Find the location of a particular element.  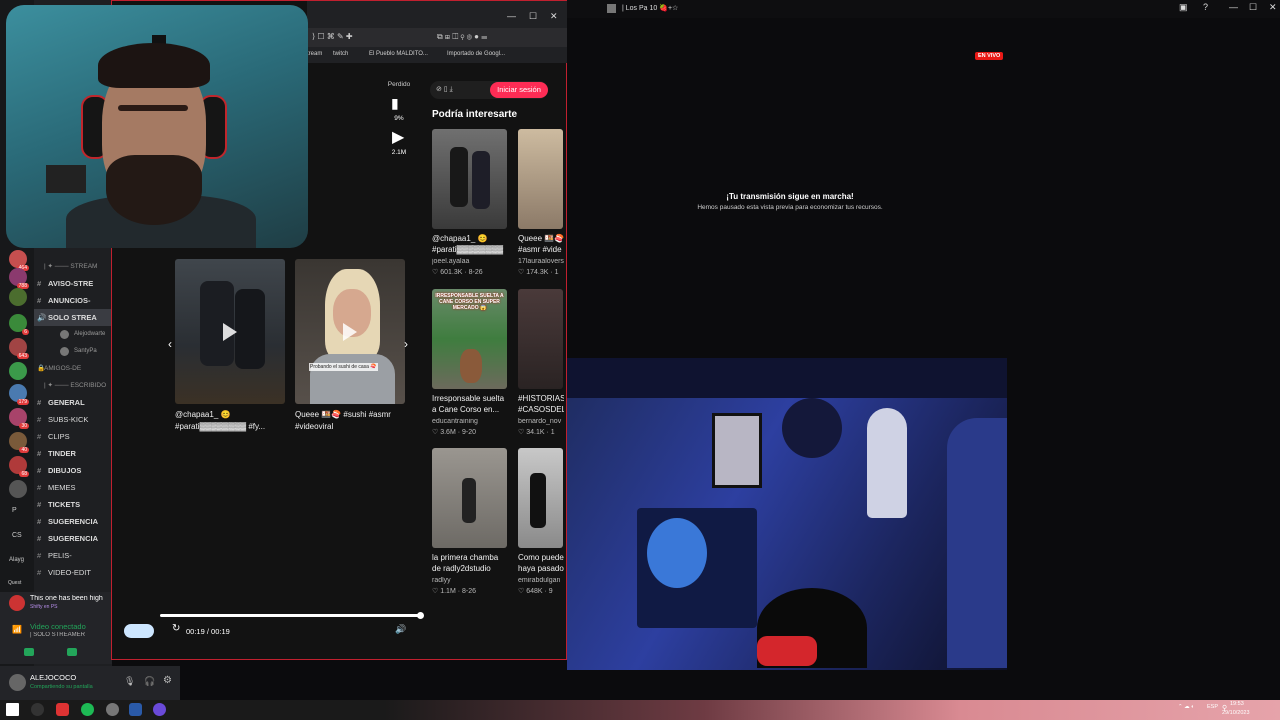

voice-member: SantyPa is located at coordinates (73, 351).